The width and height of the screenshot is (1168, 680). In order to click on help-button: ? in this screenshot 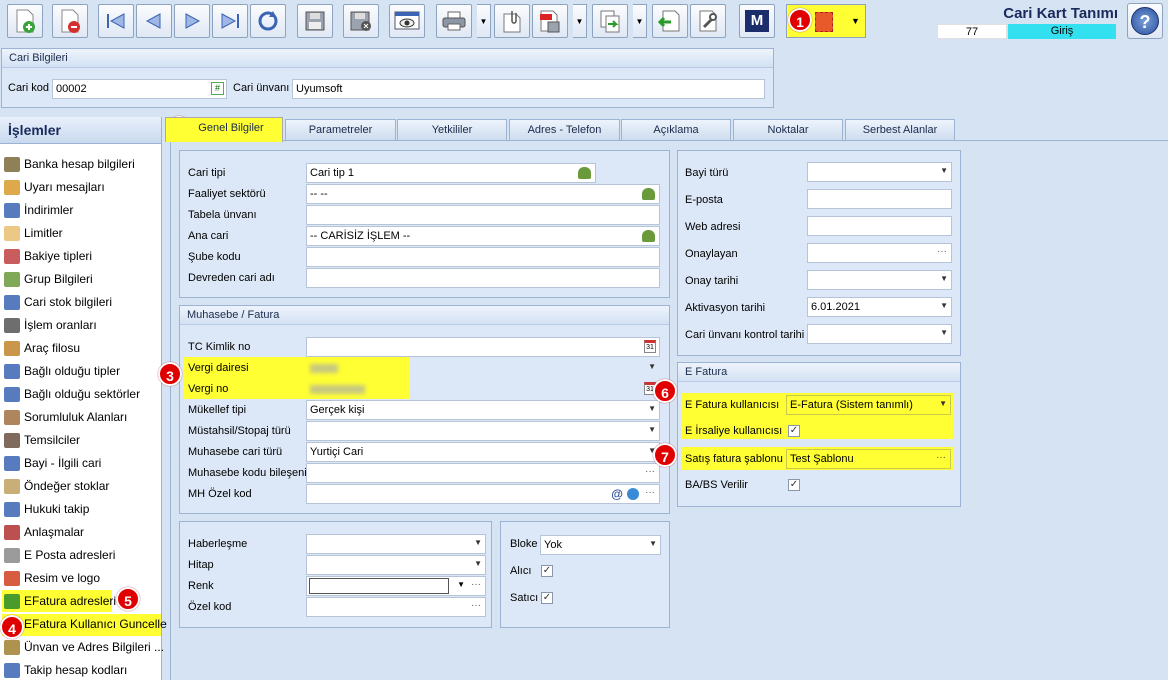, I will do `click(1145, 21)`.